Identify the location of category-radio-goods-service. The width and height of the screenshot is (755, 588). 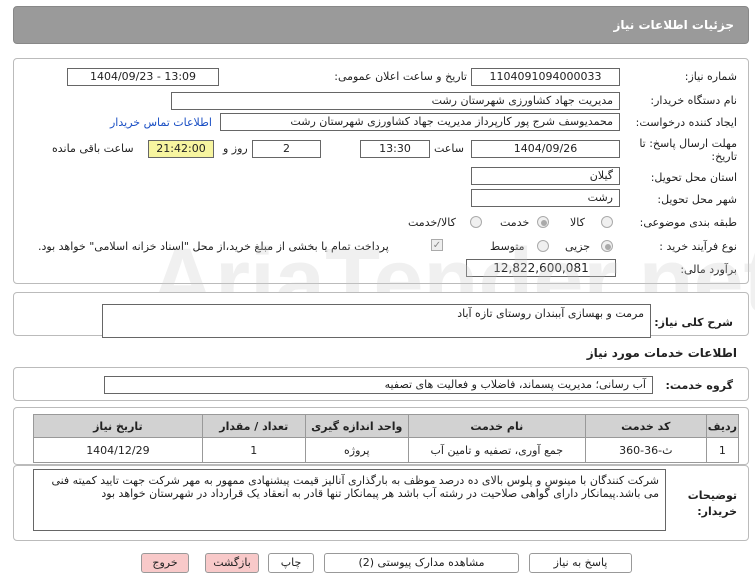
(476, 222).